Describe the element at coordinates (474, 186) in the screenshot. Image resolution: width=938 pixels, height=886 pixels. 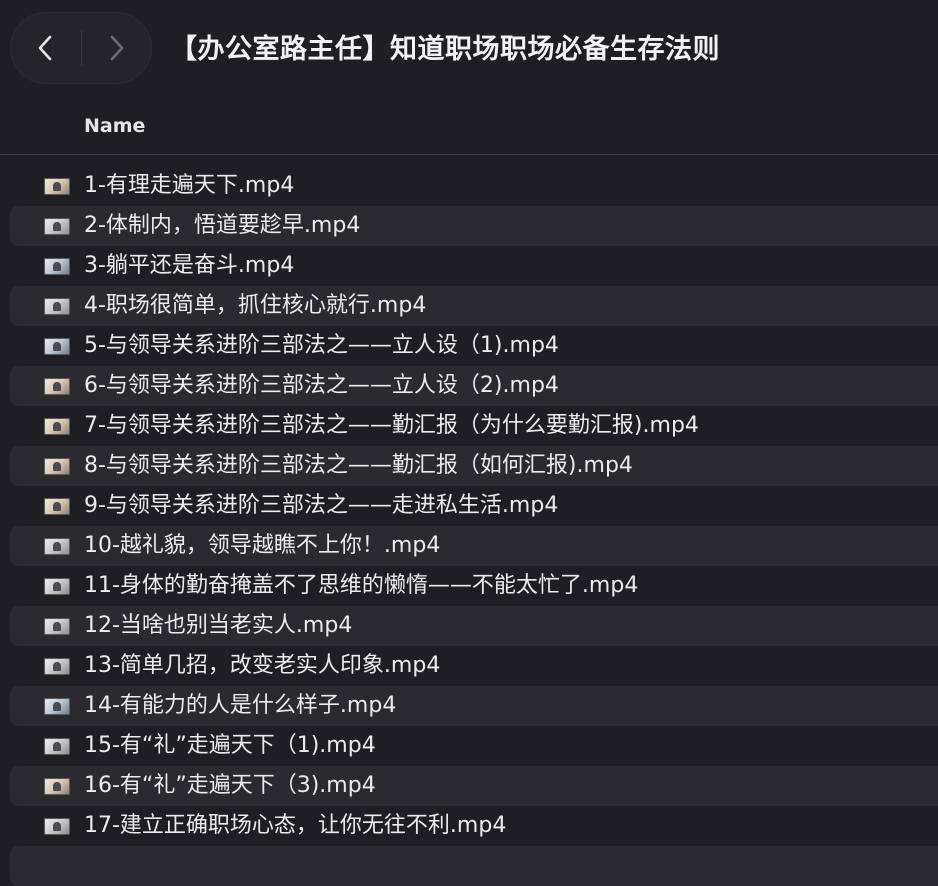
I see `file-row: 1-有理走遍天下.mp4` at that location.